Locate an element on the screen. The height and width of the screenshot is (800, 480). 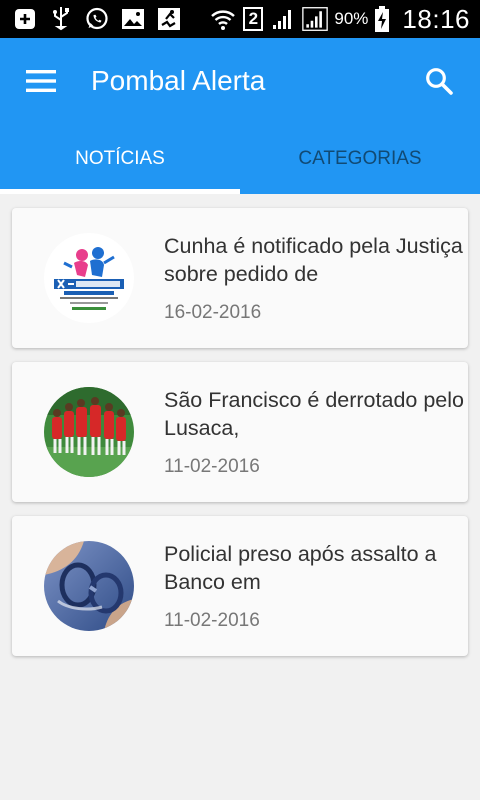
xsport-logo-thumb is located at coordinates (89, 278).